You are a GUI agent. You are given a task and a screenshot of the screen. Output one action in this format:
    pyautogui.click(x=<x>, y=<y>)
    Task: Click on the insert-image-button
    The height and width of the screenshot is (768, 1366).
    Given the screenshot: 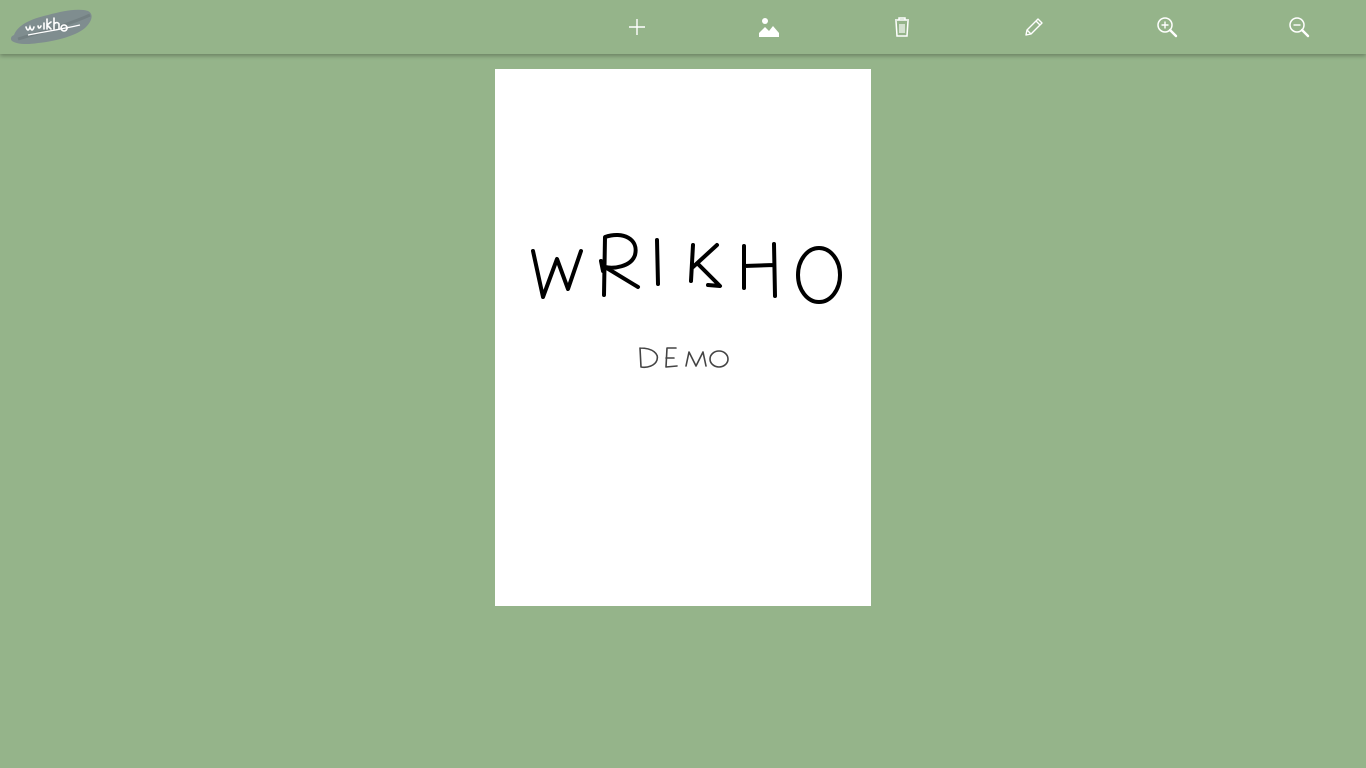 What is the action you would take?
    pyautogui.click(x=769, y=27)
    